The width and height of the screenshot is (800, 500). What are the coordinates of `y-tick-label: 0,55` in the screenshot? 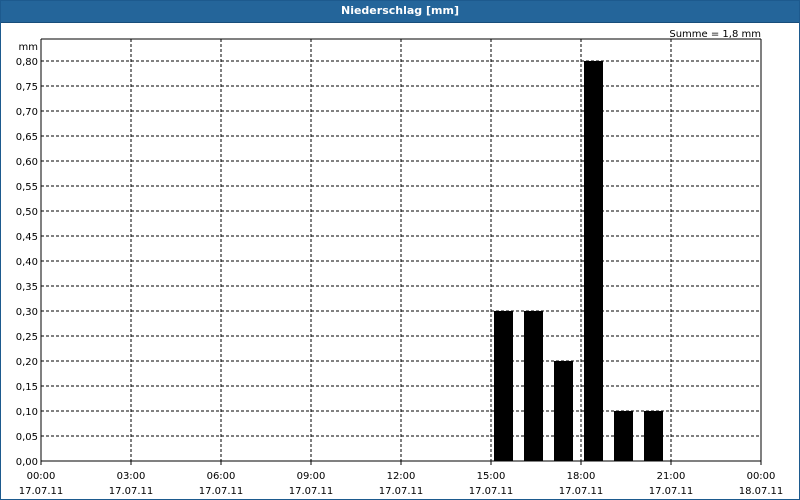 It's located at (27, 187).